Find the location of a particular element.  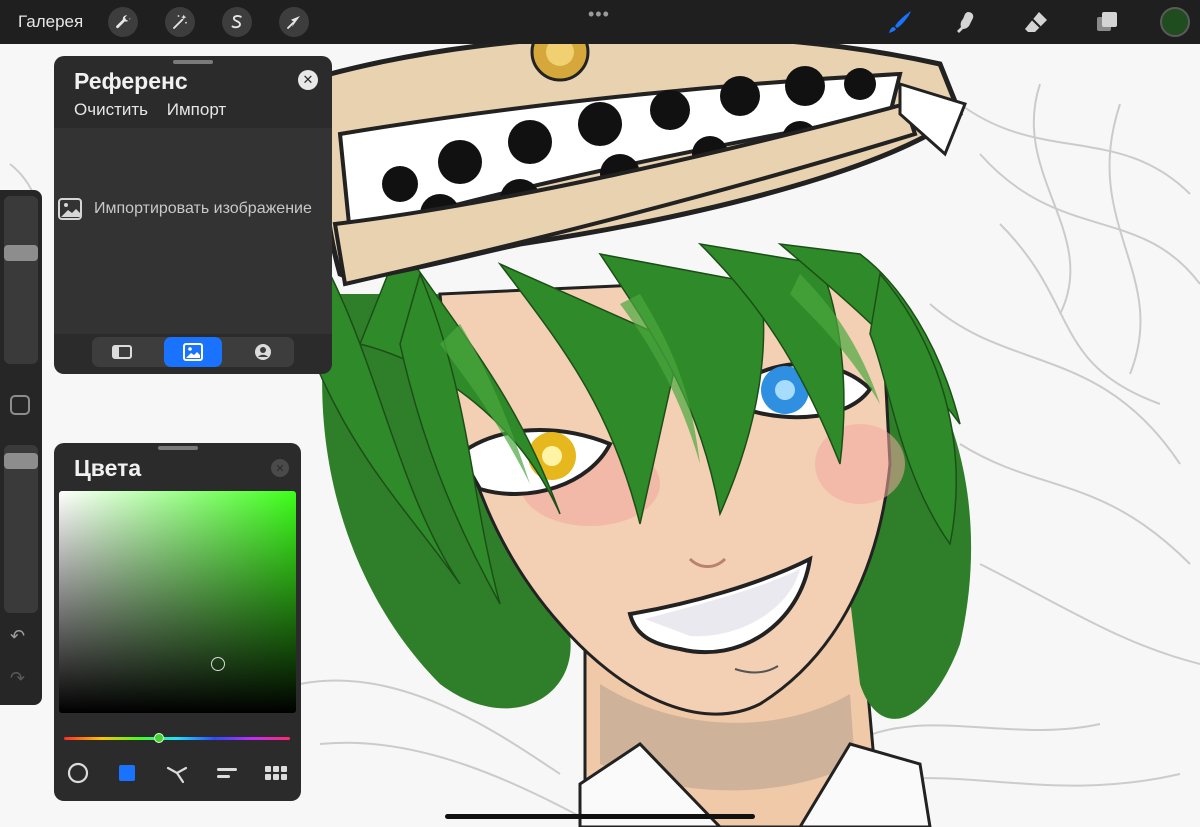

reference-actions: Очистить Импорт is located at coordinates (157, 110).